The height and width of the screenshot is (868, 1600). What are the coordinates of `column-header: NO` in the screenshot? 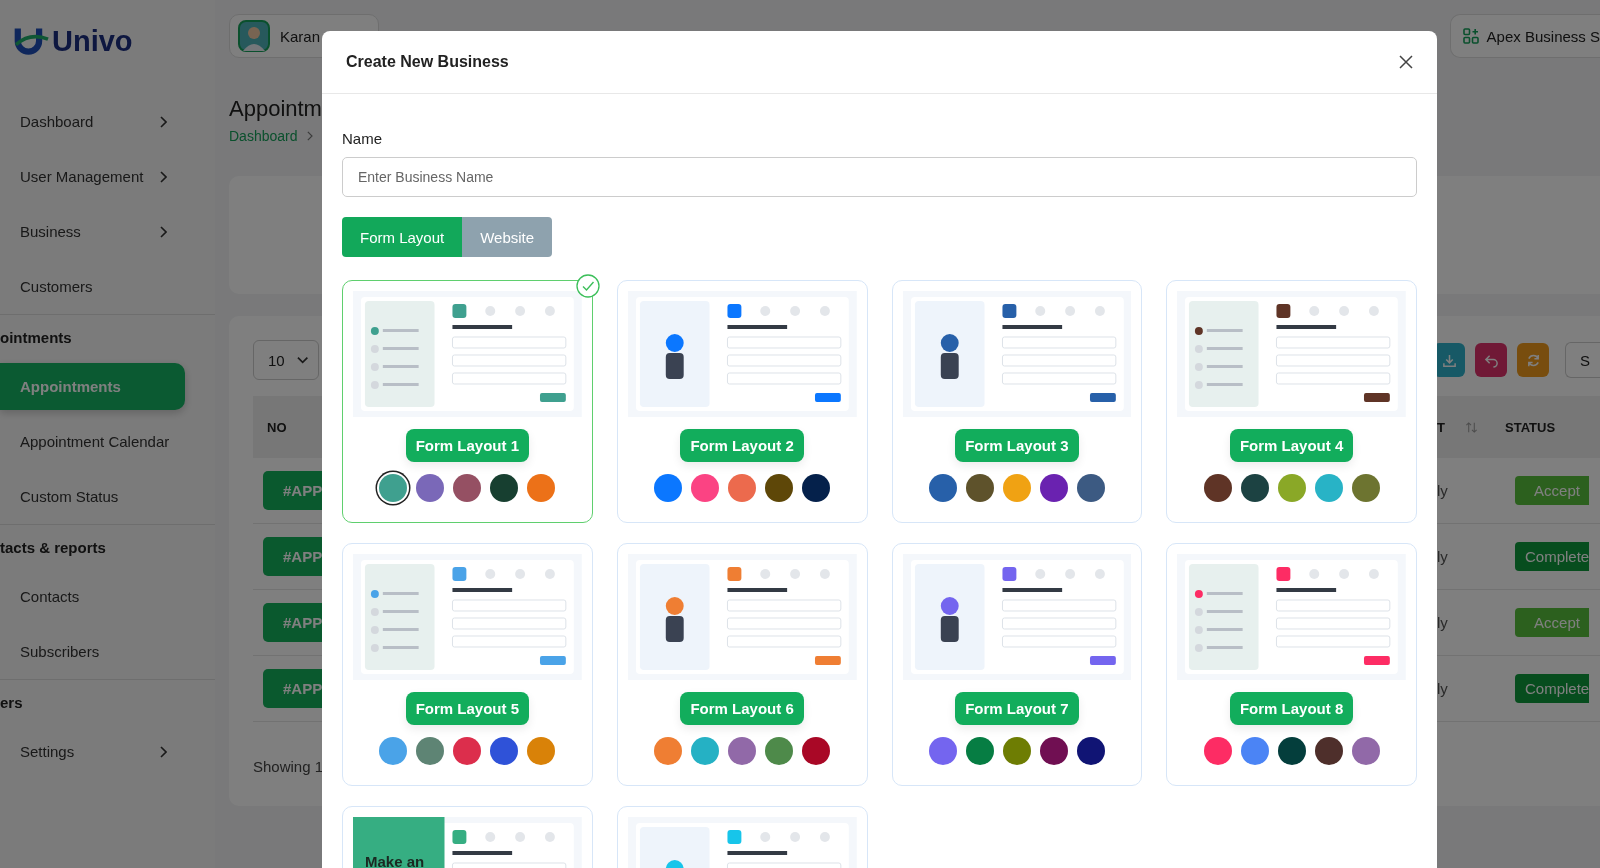 It's located at (277, 427).